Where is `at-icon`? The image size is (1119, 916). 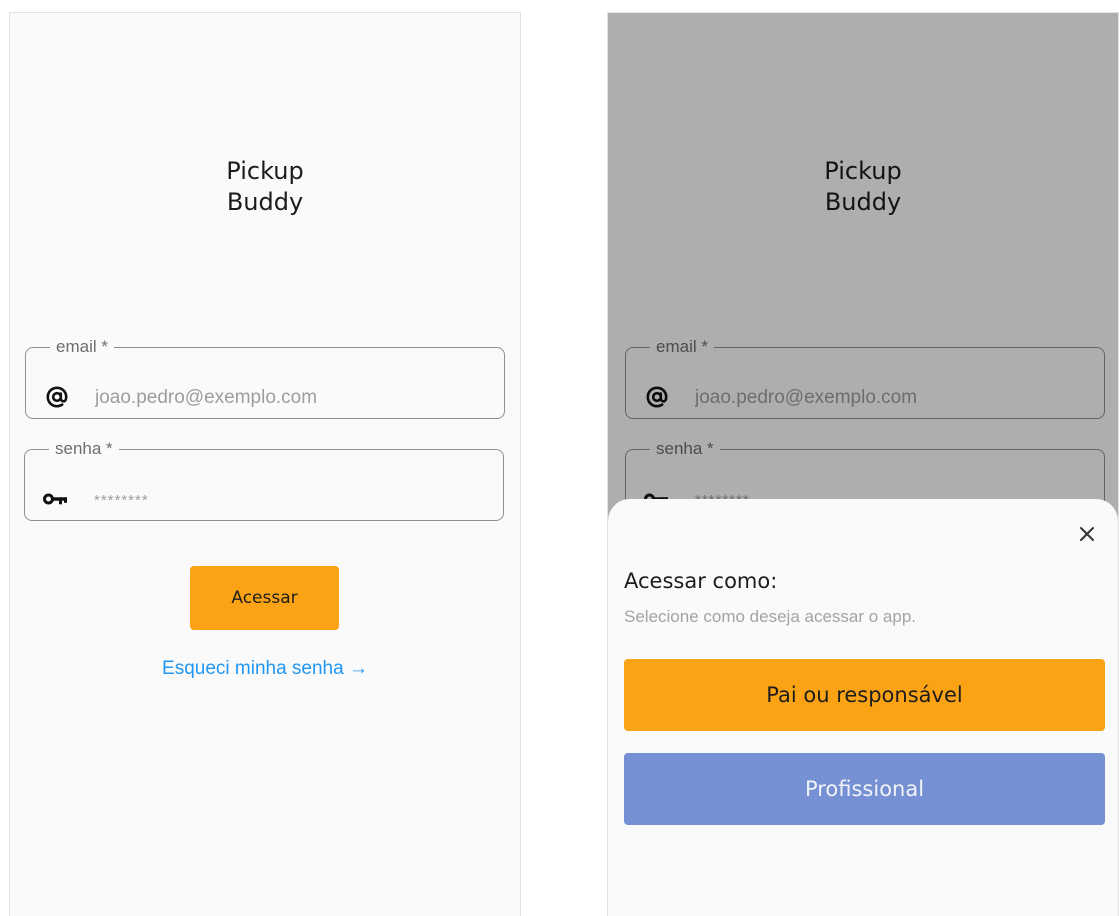 at-icon is located at coordinates (57, 397).